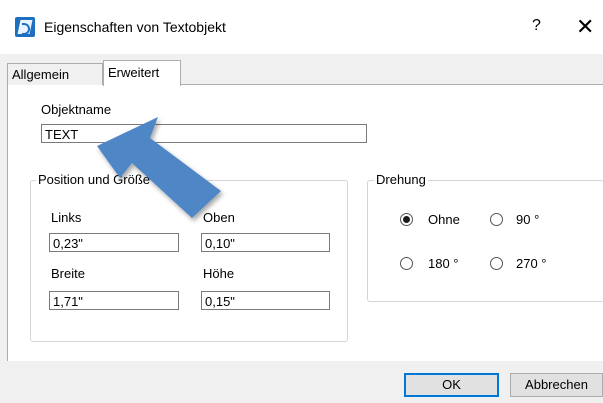  Describe the element at coordinates (585, 27) in the screenshot. I see `close-button: ✕` at that location.